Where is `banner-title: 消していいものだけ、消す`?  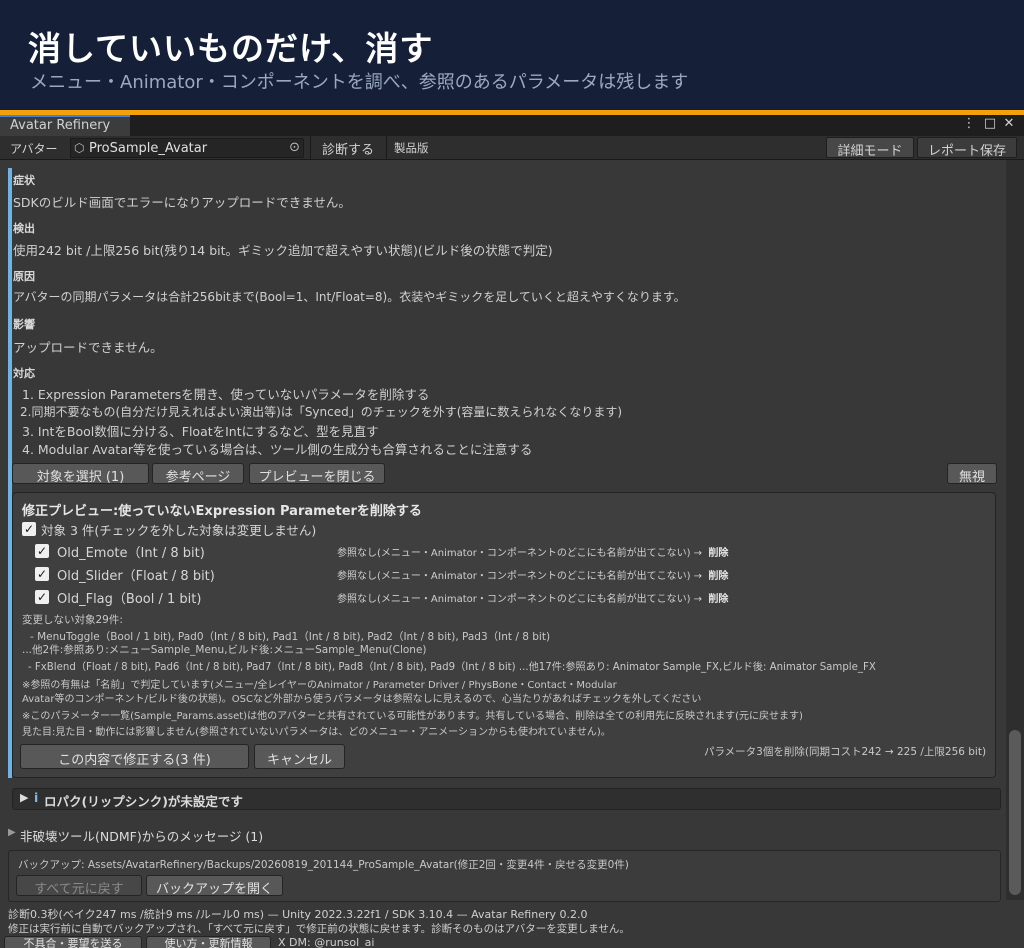 banner-title: 消していいものだけ、消す is located at coordinates (231, 48).